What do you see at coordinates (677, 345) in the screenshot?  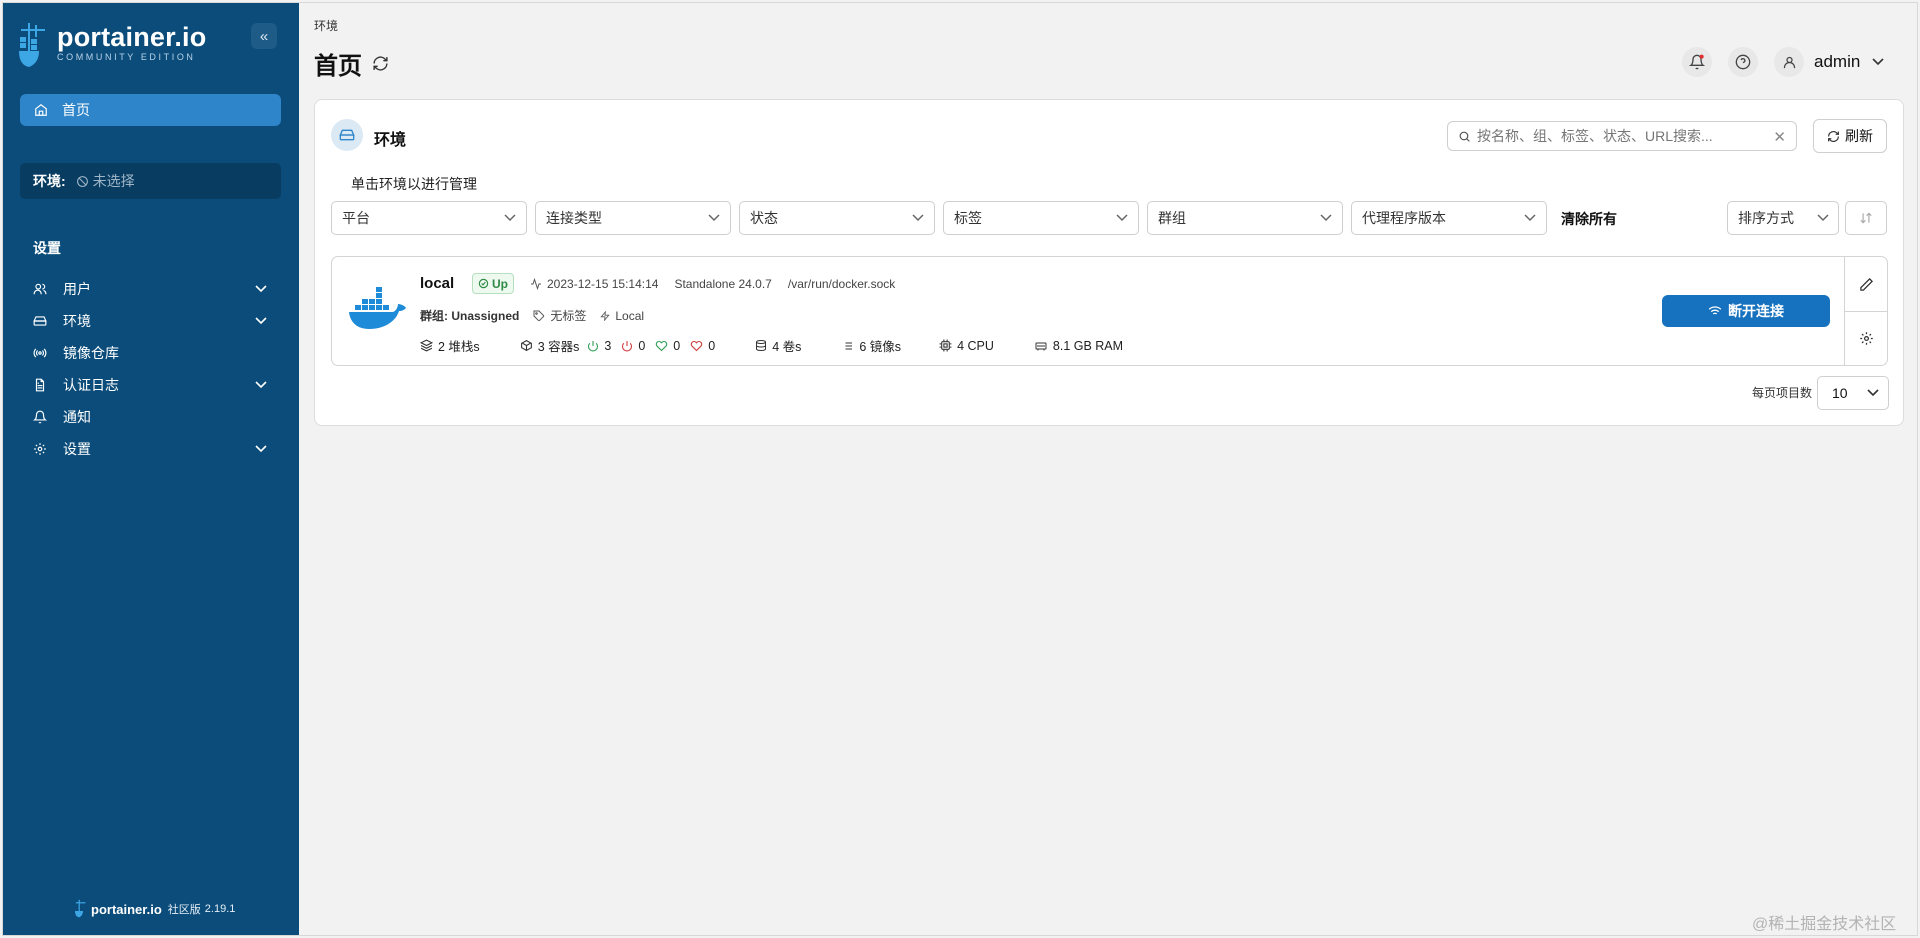 I see `healthy-count: 0` at bounding box center [677, 345].